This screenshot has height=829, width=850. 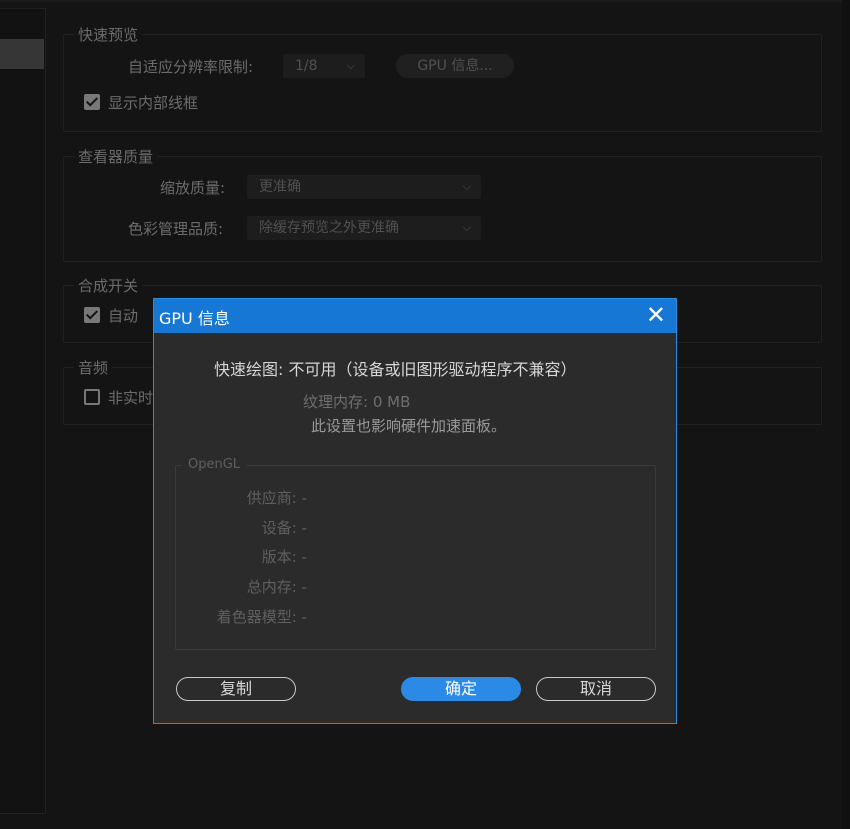 I want to click on cancel-button: 取消, so click(x=596, y=689).